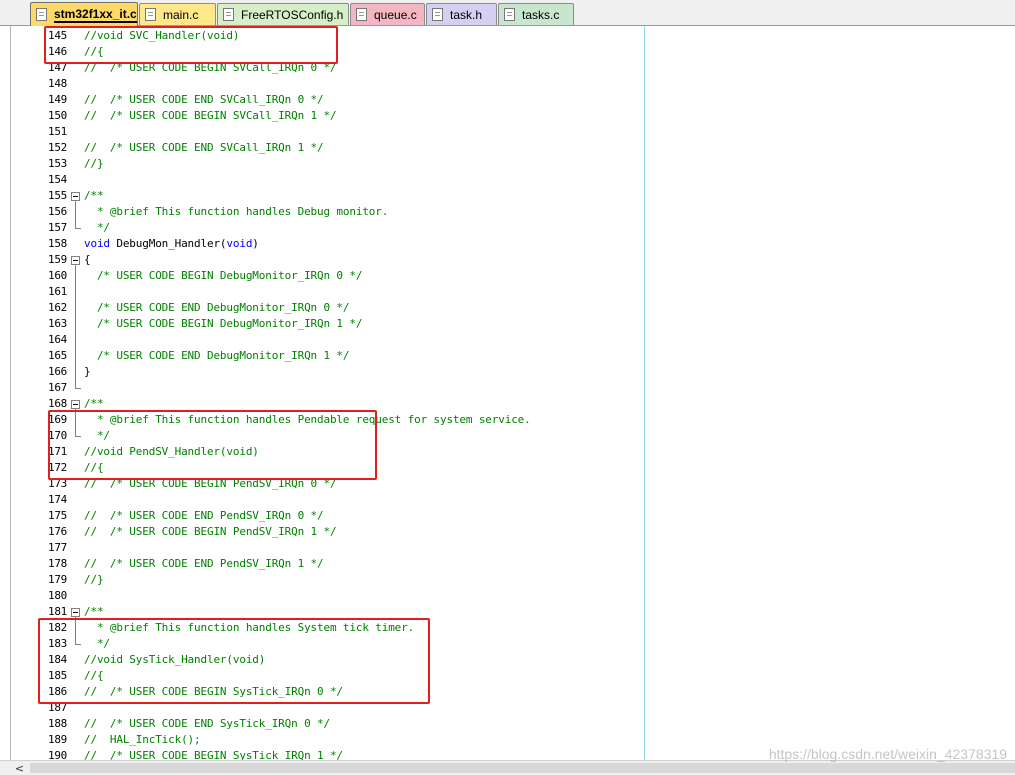 This screenshot has width=1015, height=775. I want to click on code-comment: // /* USER CODE END SVCall_IRQn 0 */, so click(204, 99).